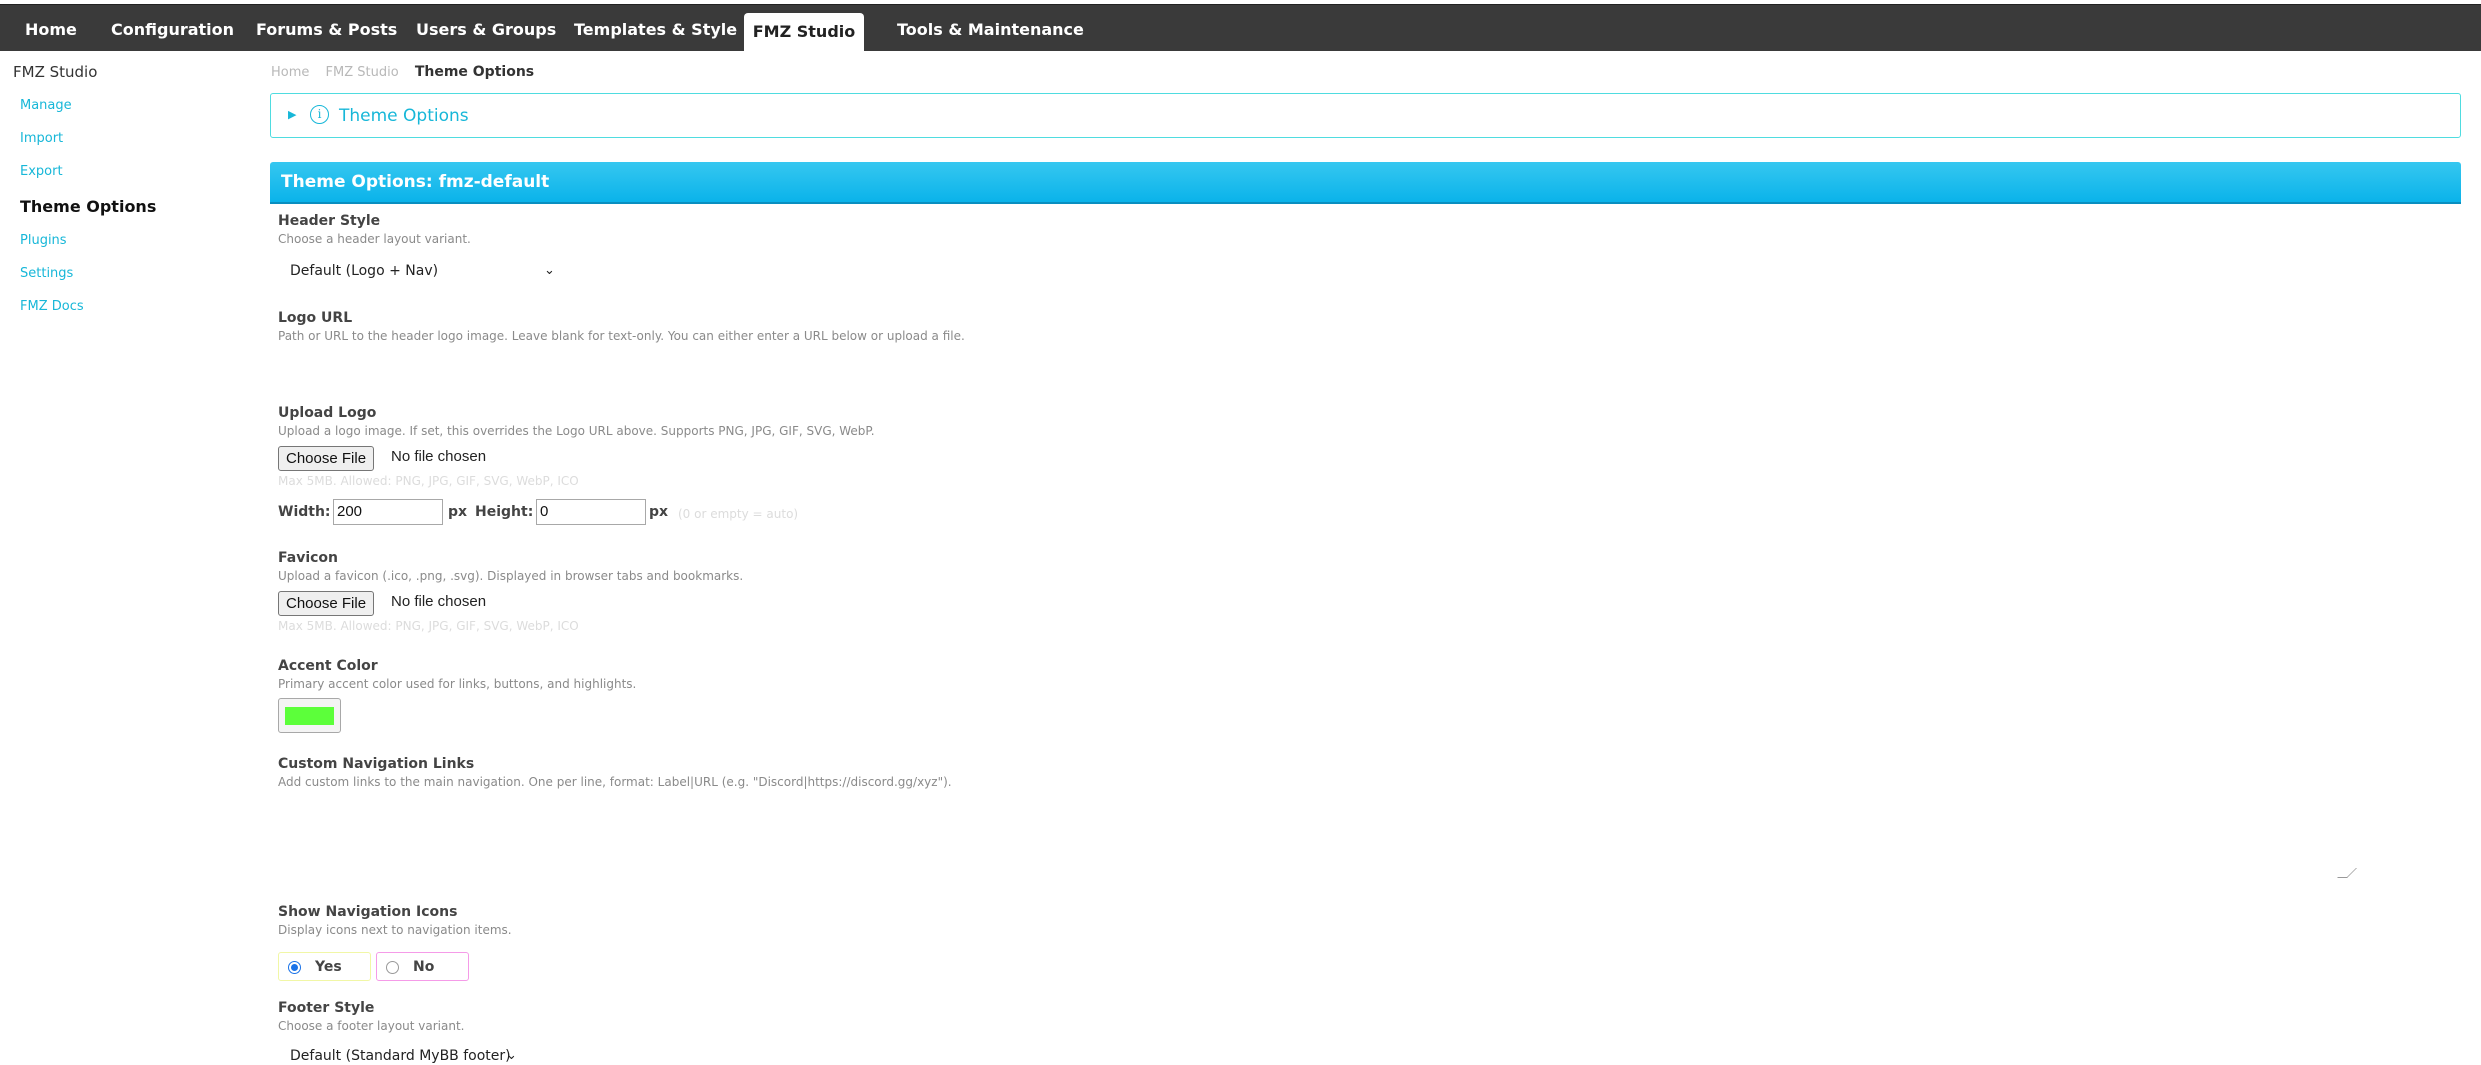  What do you see at coordinates (88, 206) in the screenshot?
I see `sidebar-item-theme-options: Theme Options` at bounding box center [88, 206].